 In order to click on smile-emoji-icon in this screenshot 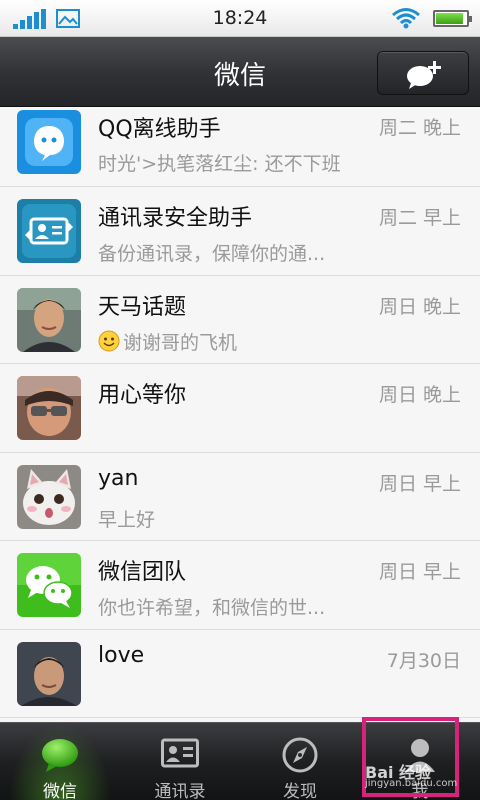, I will do `click(109, 340)`.